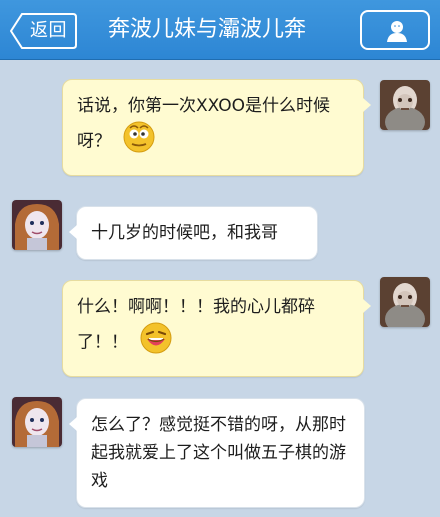  I want to click on profile-button, so click(395, 30).